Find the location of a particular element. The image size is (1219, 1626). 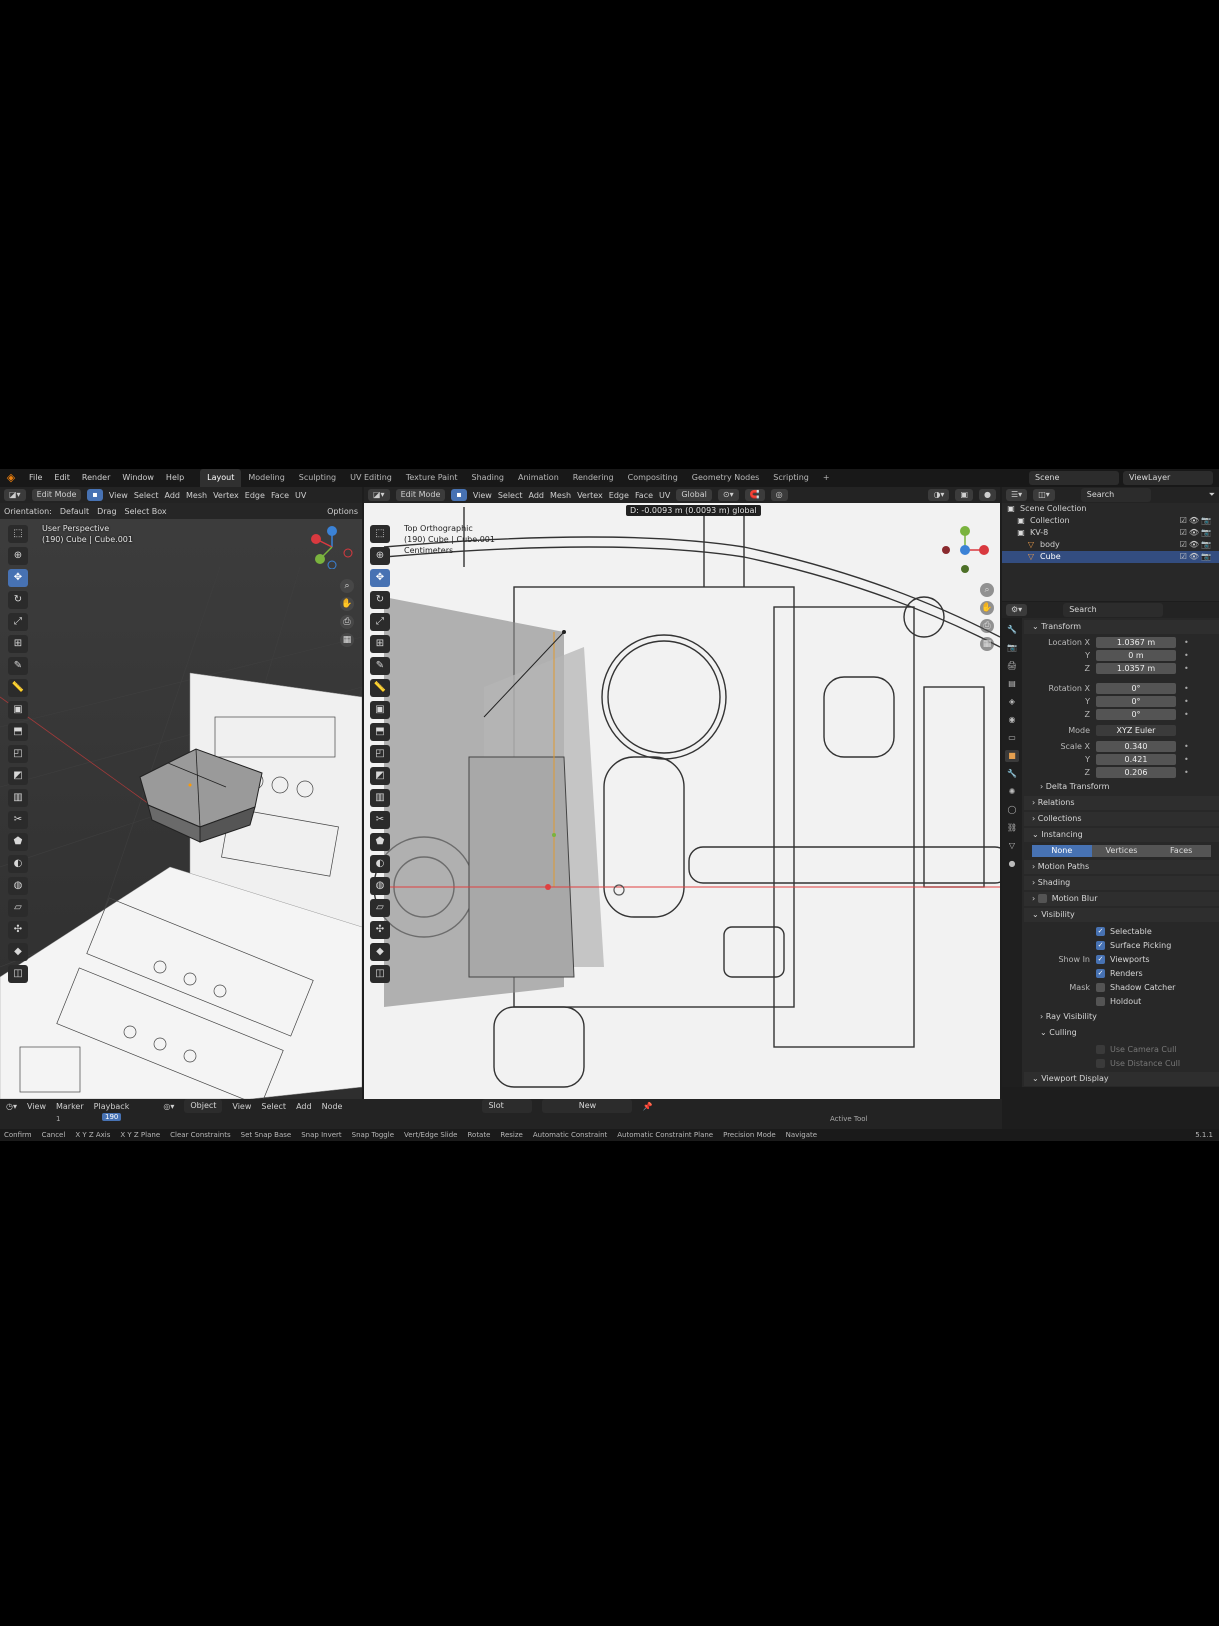

snap-icon: 🧲 is located at coordinates (754, 495).